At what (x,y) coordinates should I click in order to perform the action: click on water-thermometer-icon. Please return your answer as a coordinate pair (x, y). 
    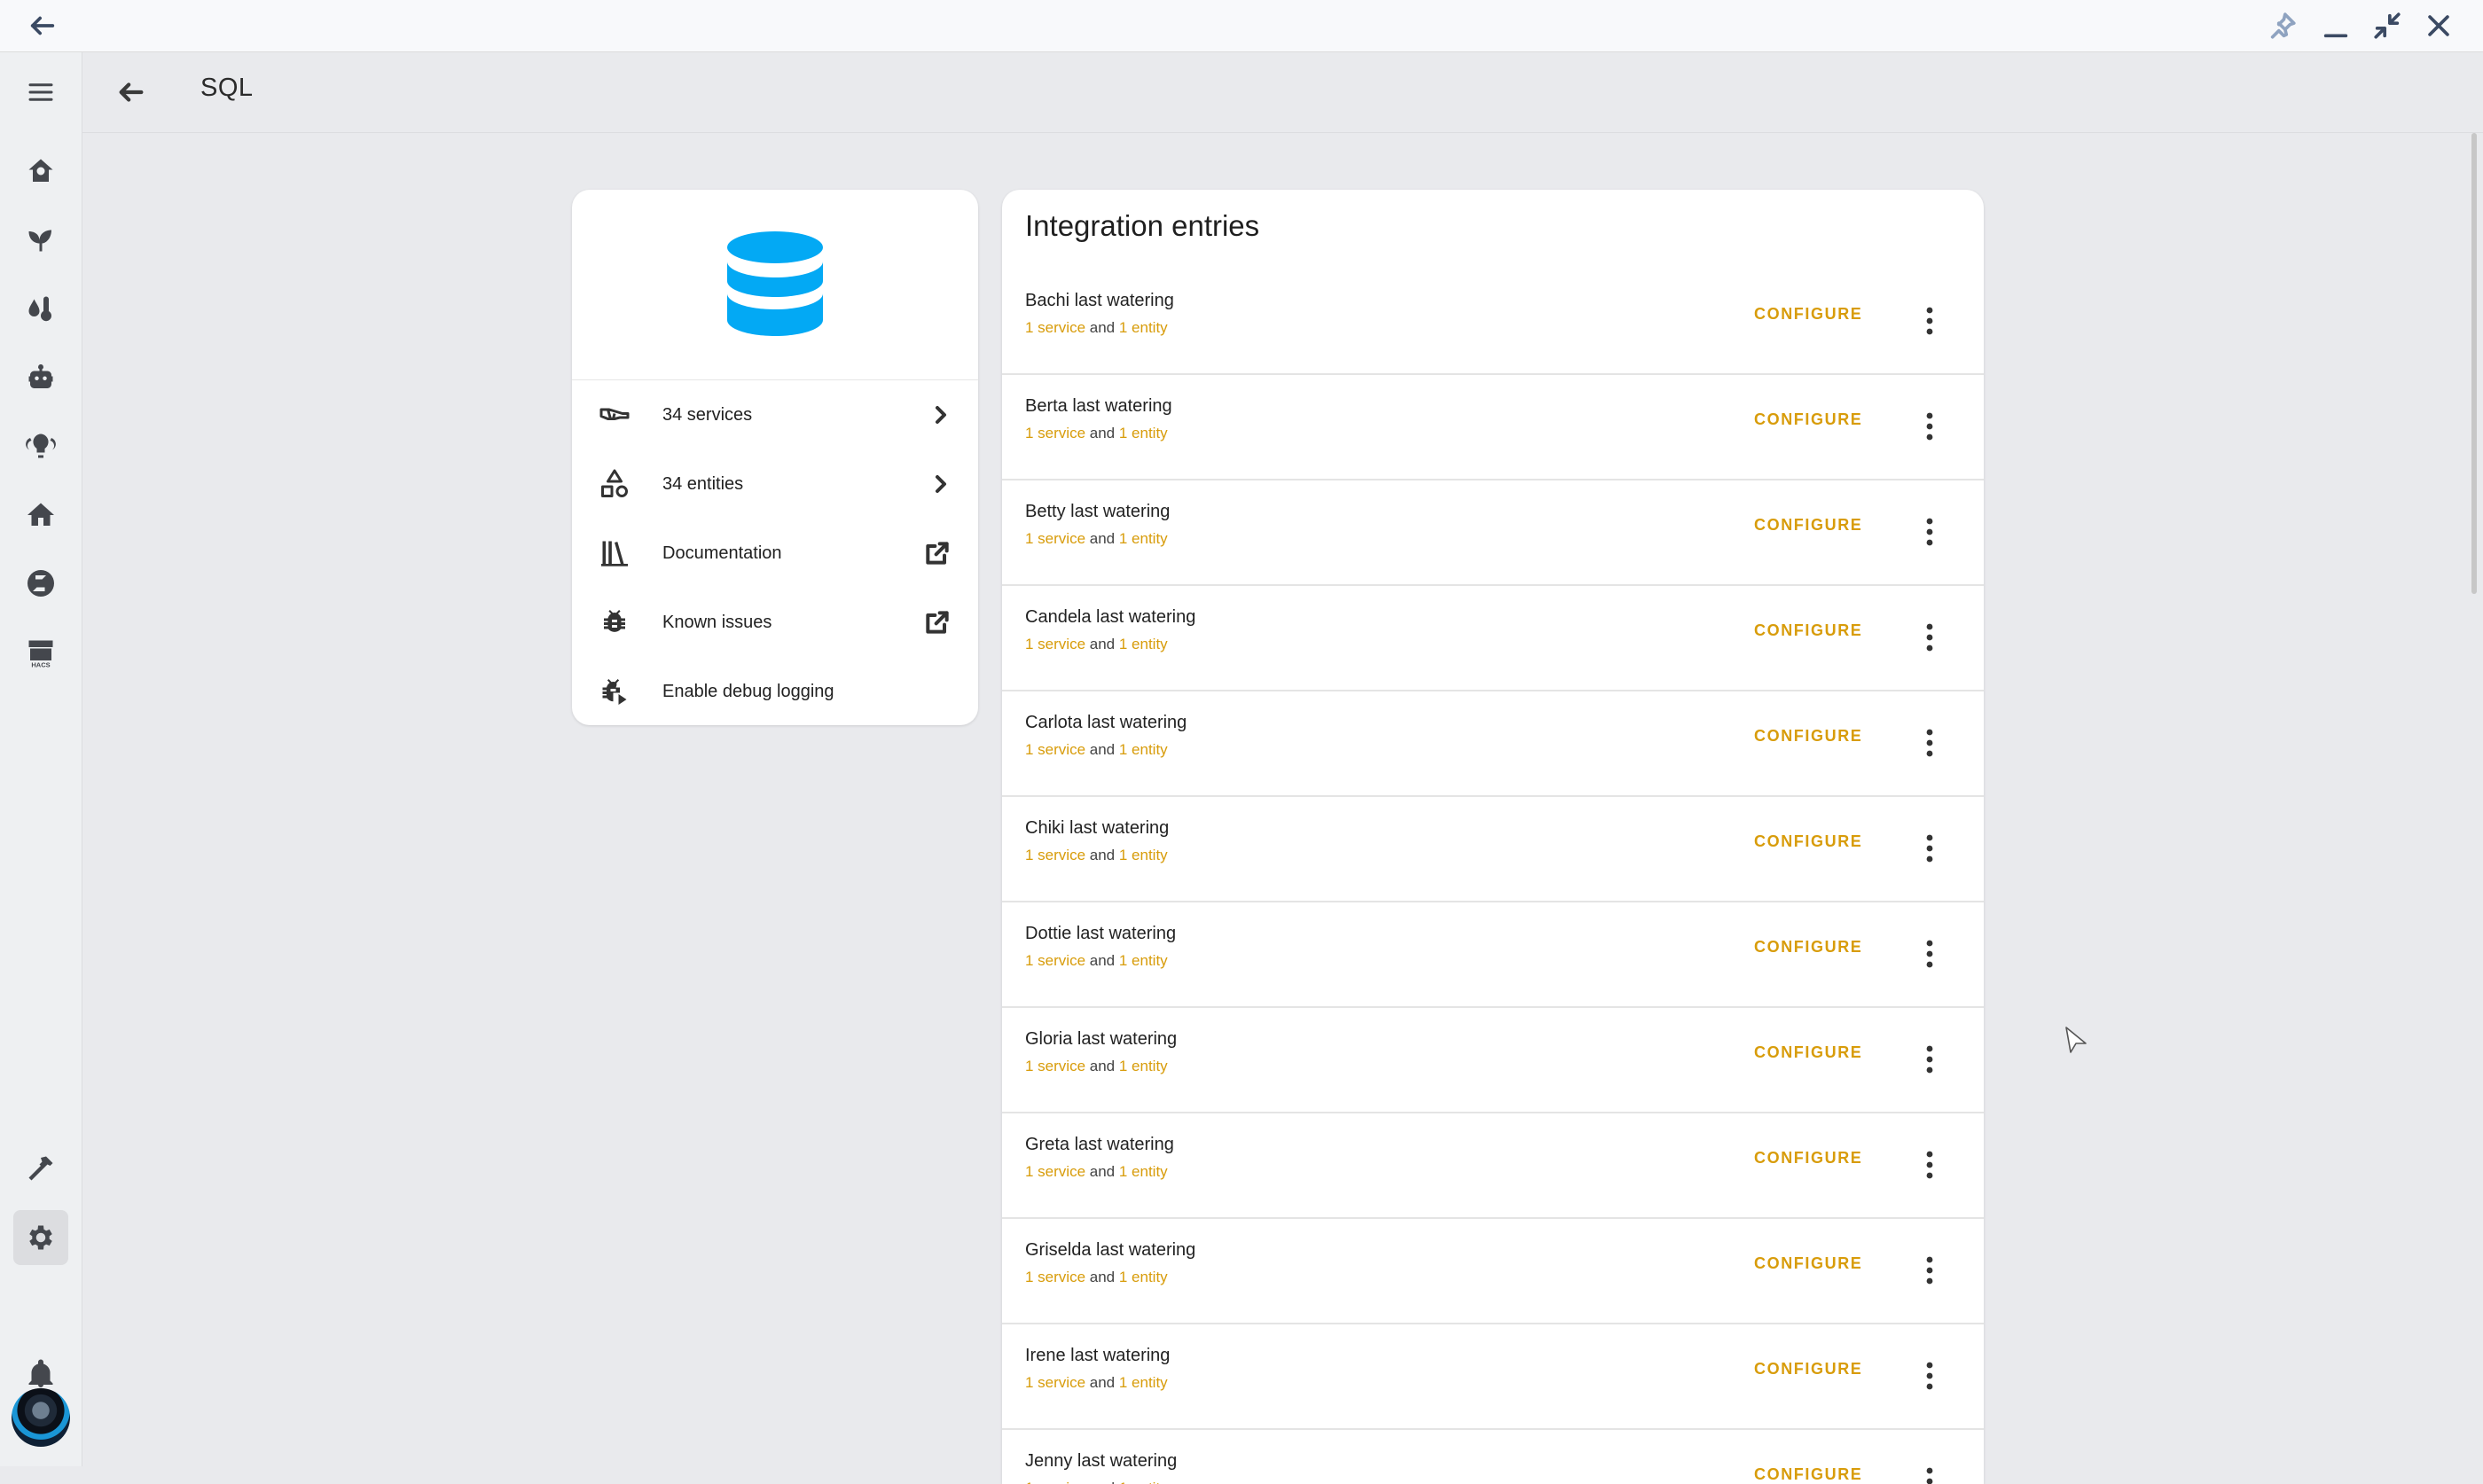
    Looking at the image, I should click on (39, 309).